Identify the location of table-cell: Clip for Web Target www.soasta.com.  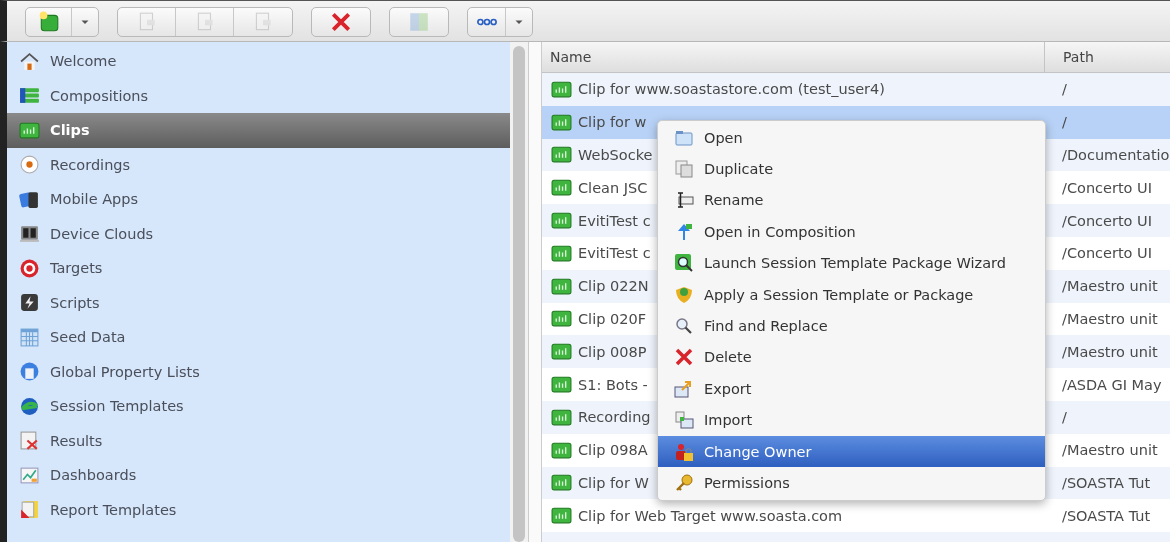
(710, 515).